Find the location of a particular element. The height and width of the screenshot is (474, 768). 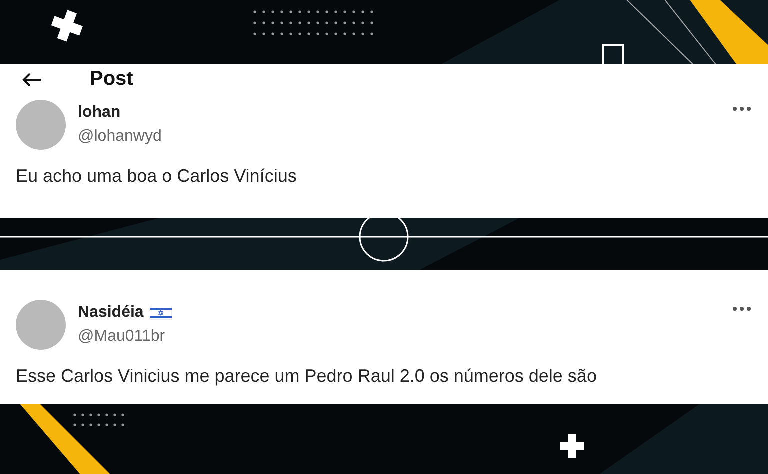

plus-shape is located at coordinates (67, 26).